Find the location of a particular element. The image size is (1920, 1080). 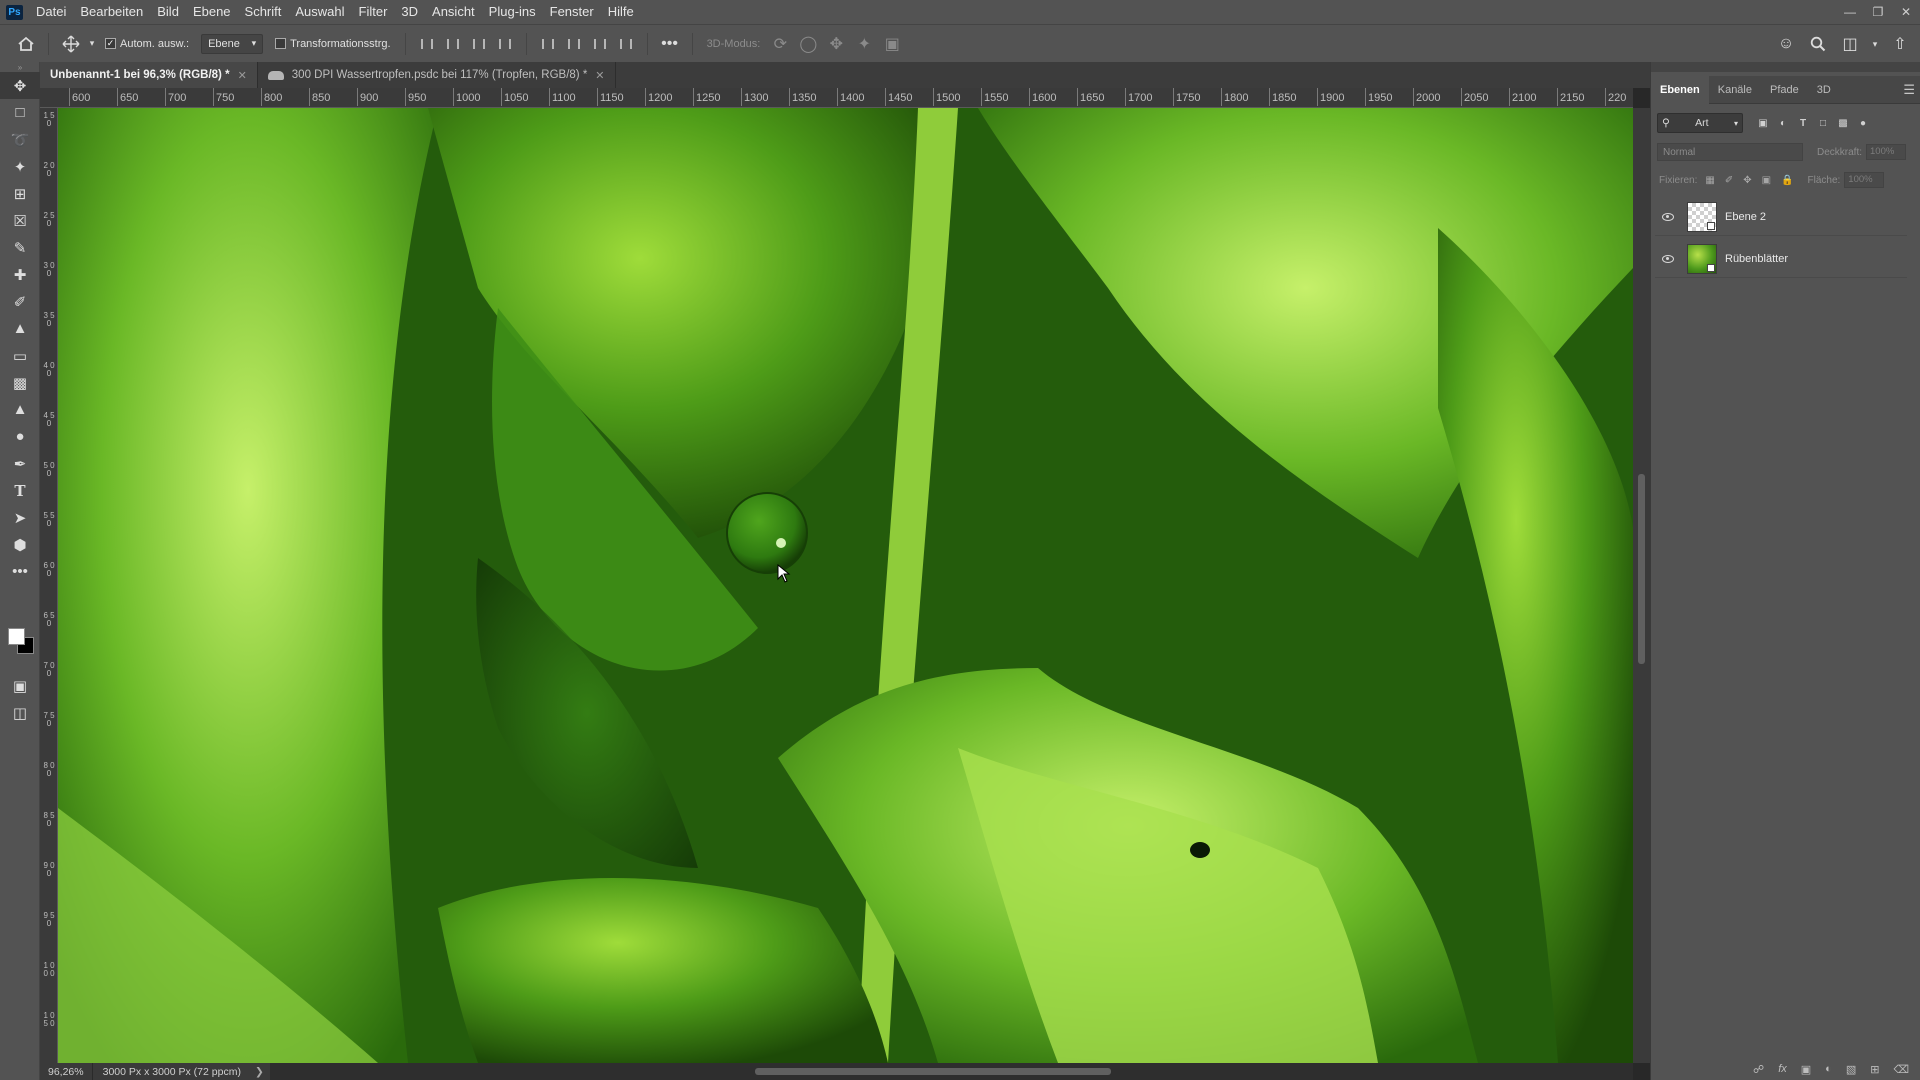

shape-filter-icon: □ is located at coordinates (1823, 123).